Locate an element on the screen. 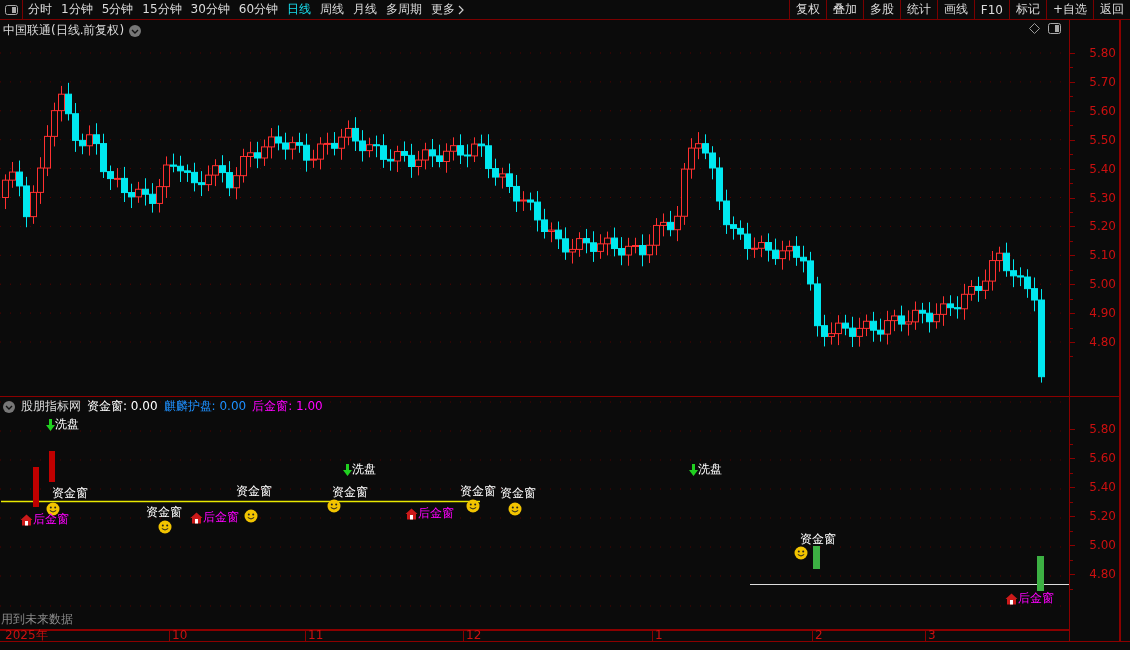 The height and width of the screenshot is (650, 1130). period-tab: 5分钟 is located at coordinates (117, 9).